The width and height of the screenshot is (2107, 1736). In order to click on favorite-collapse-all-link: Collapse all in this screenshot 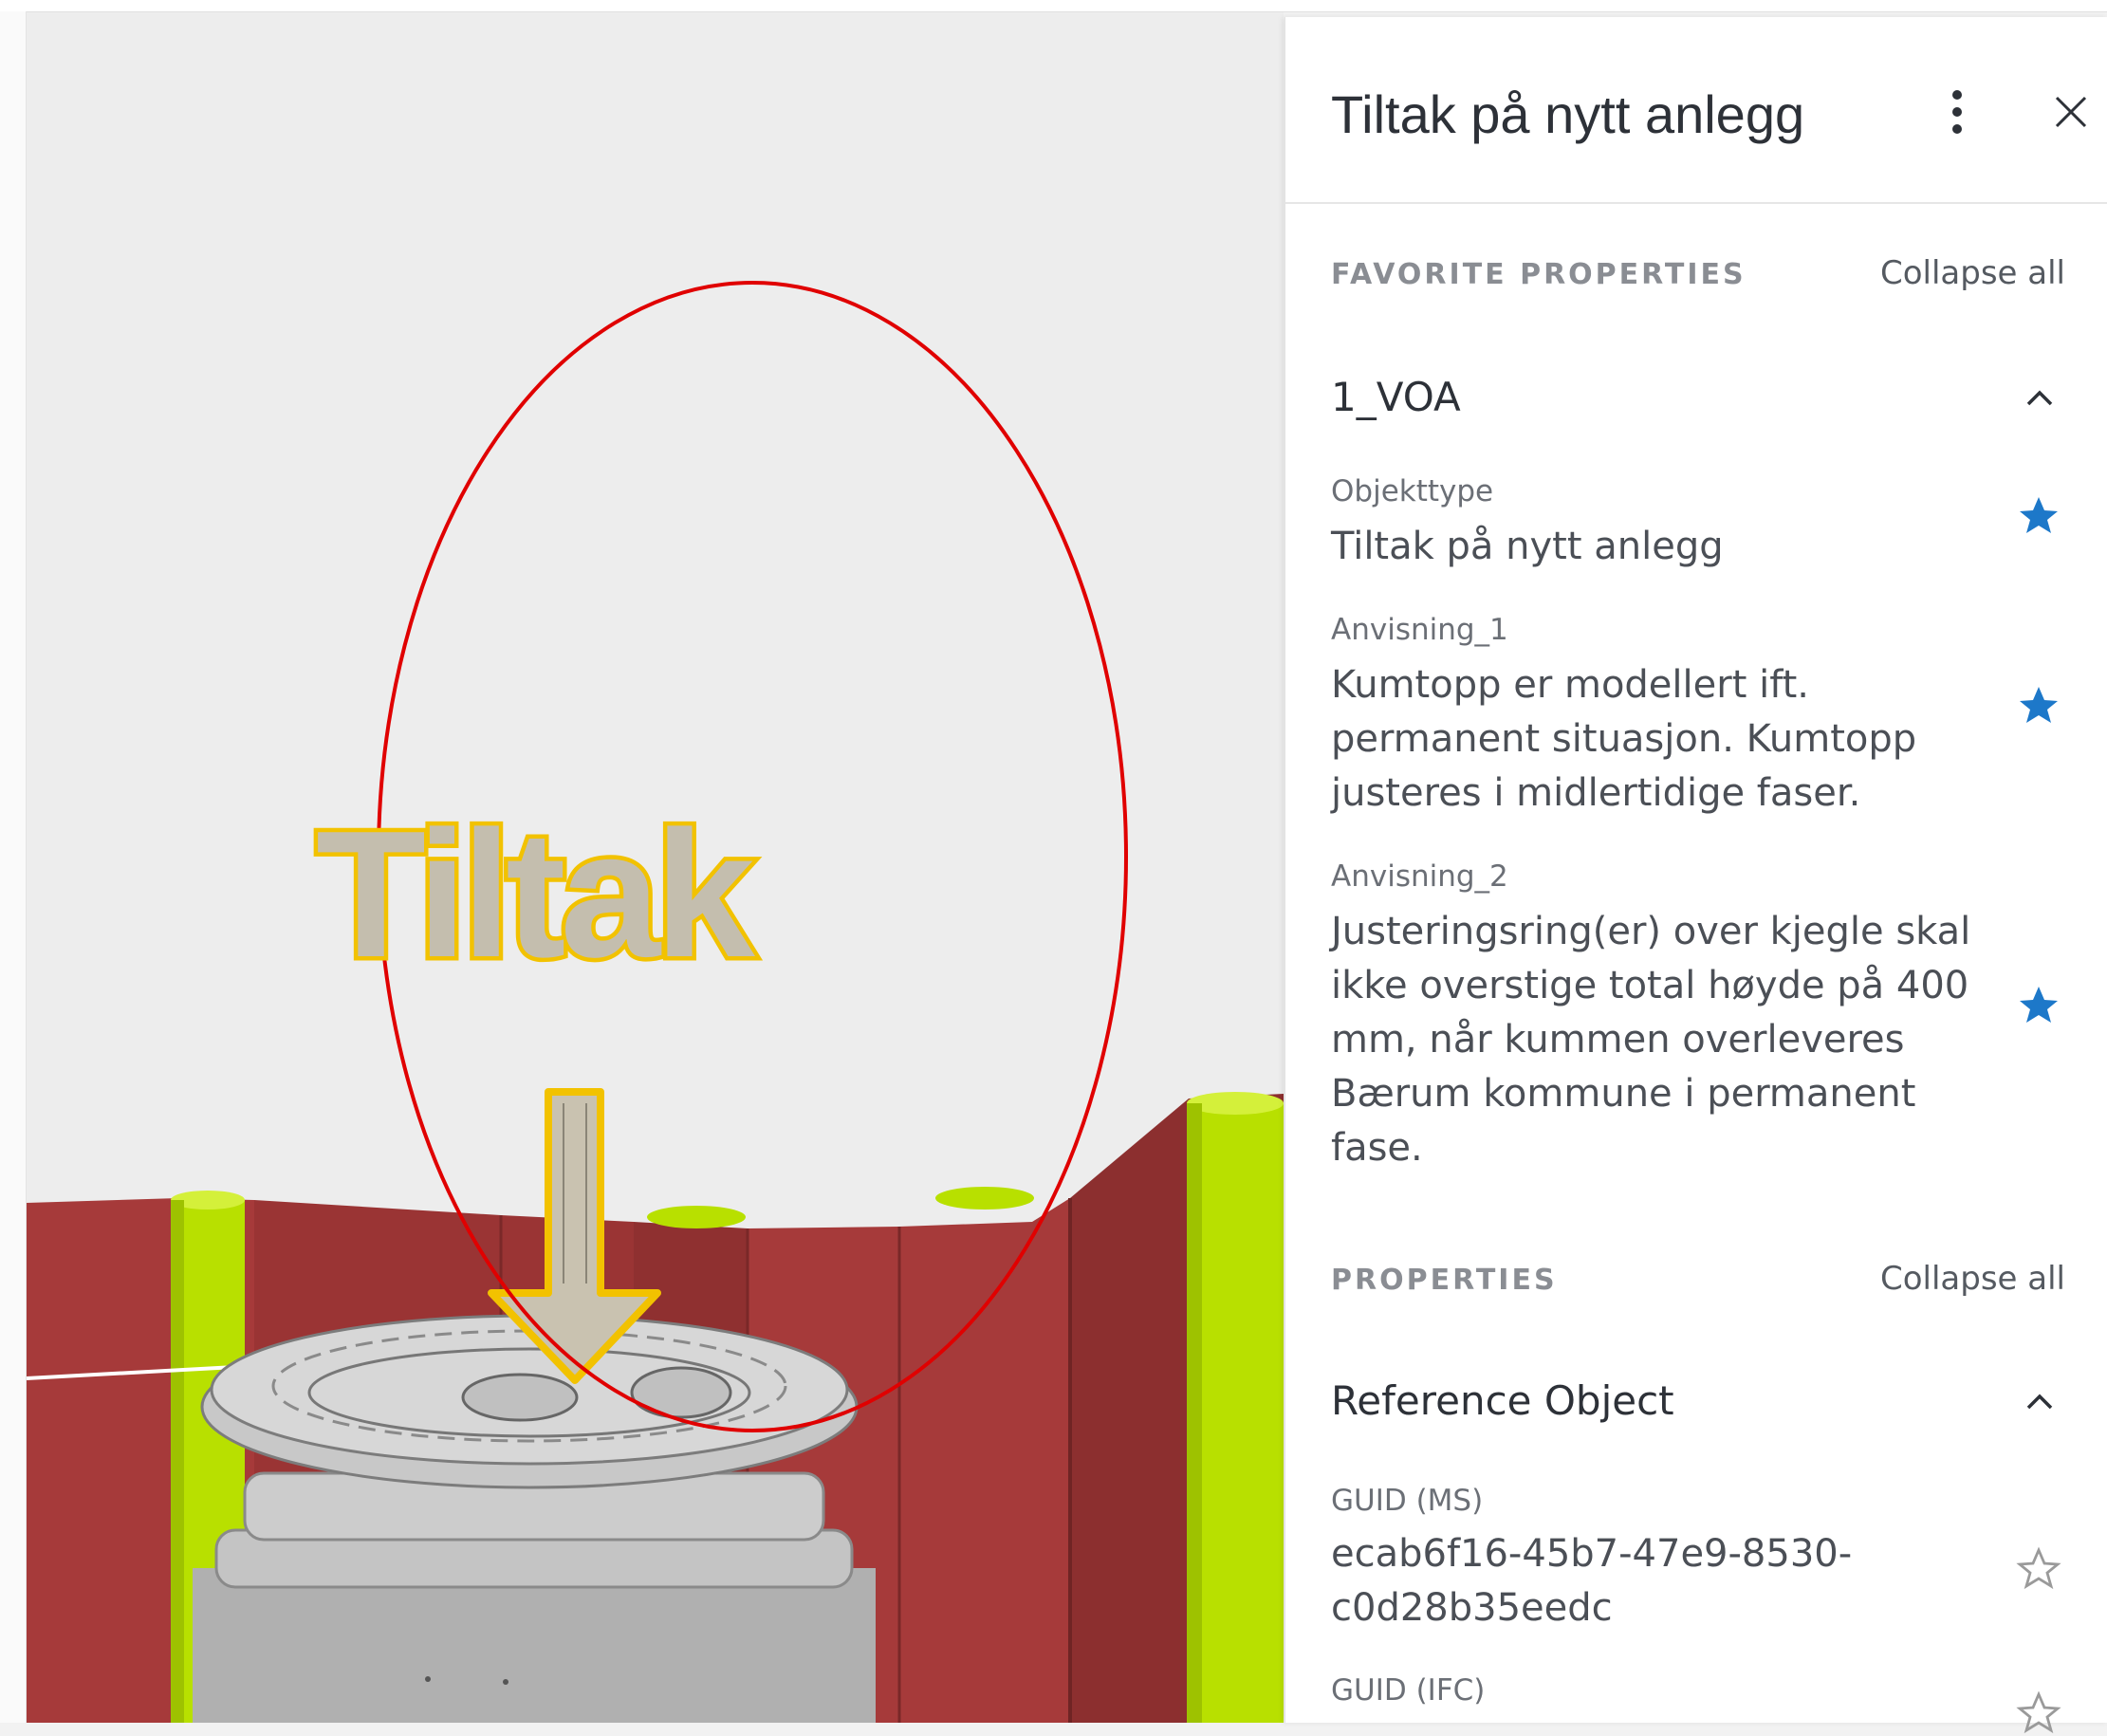, I will do `click(1972, 273)`.